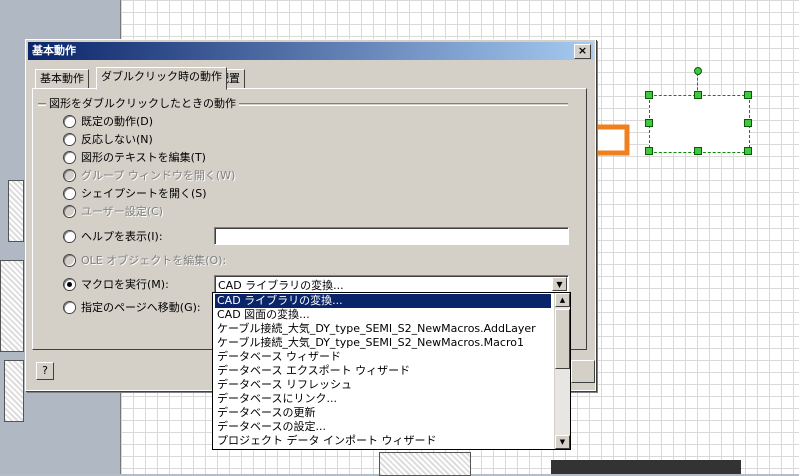 This screenshot has width=799, height=476. What do you see at coordinates (562, 339) in the screenshot?
I see `scroll-thumb` at bounding box center [562, 339].